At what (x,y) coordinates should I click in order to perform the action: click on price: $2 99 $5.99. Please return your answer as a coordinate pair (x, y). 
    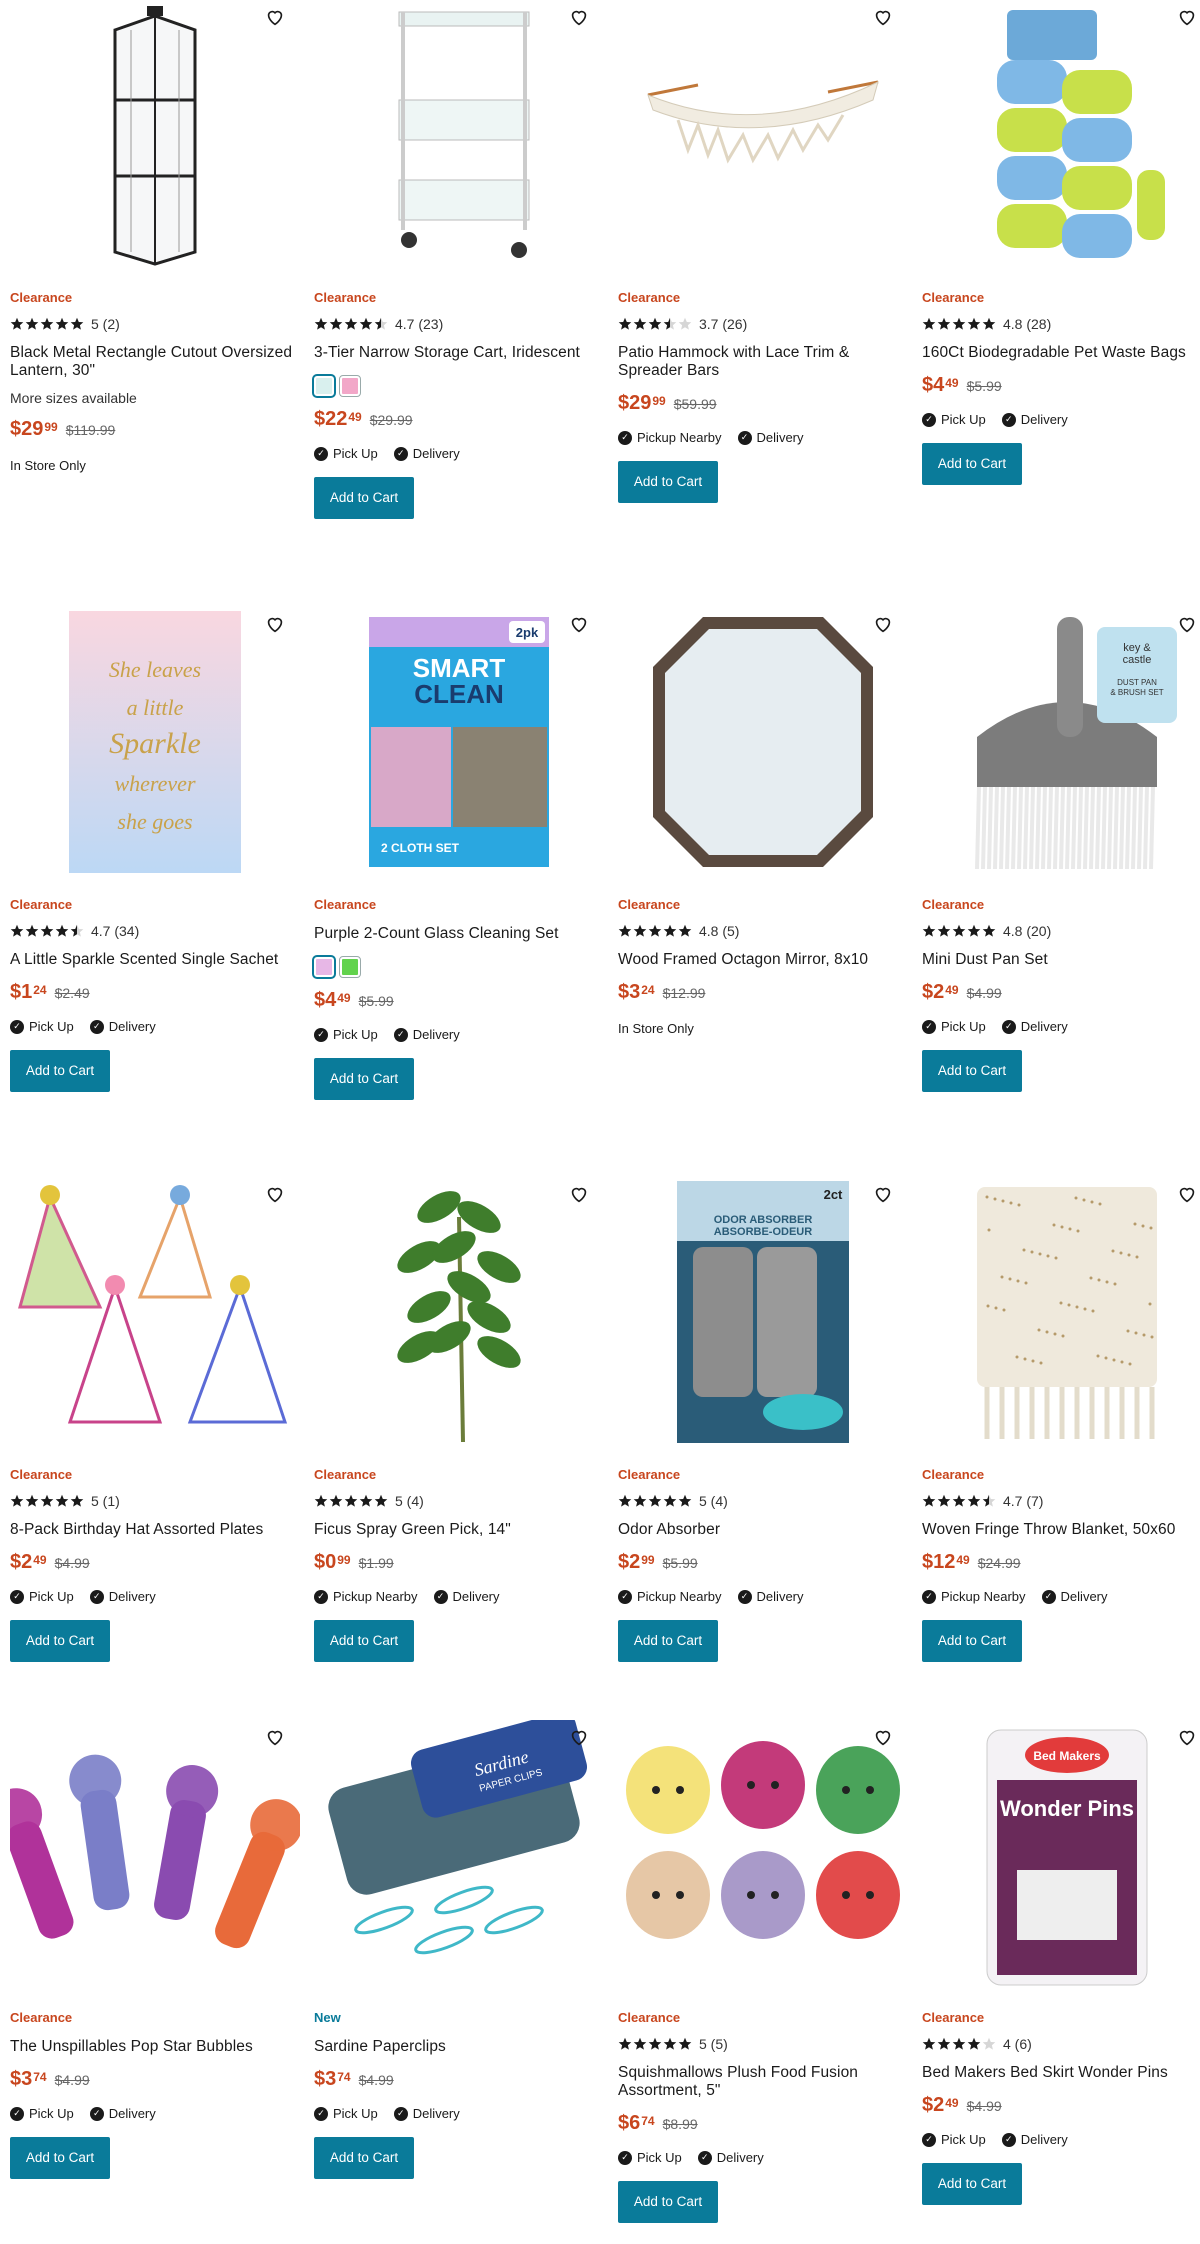
    Looking at the image, I should click on (763, 1564).